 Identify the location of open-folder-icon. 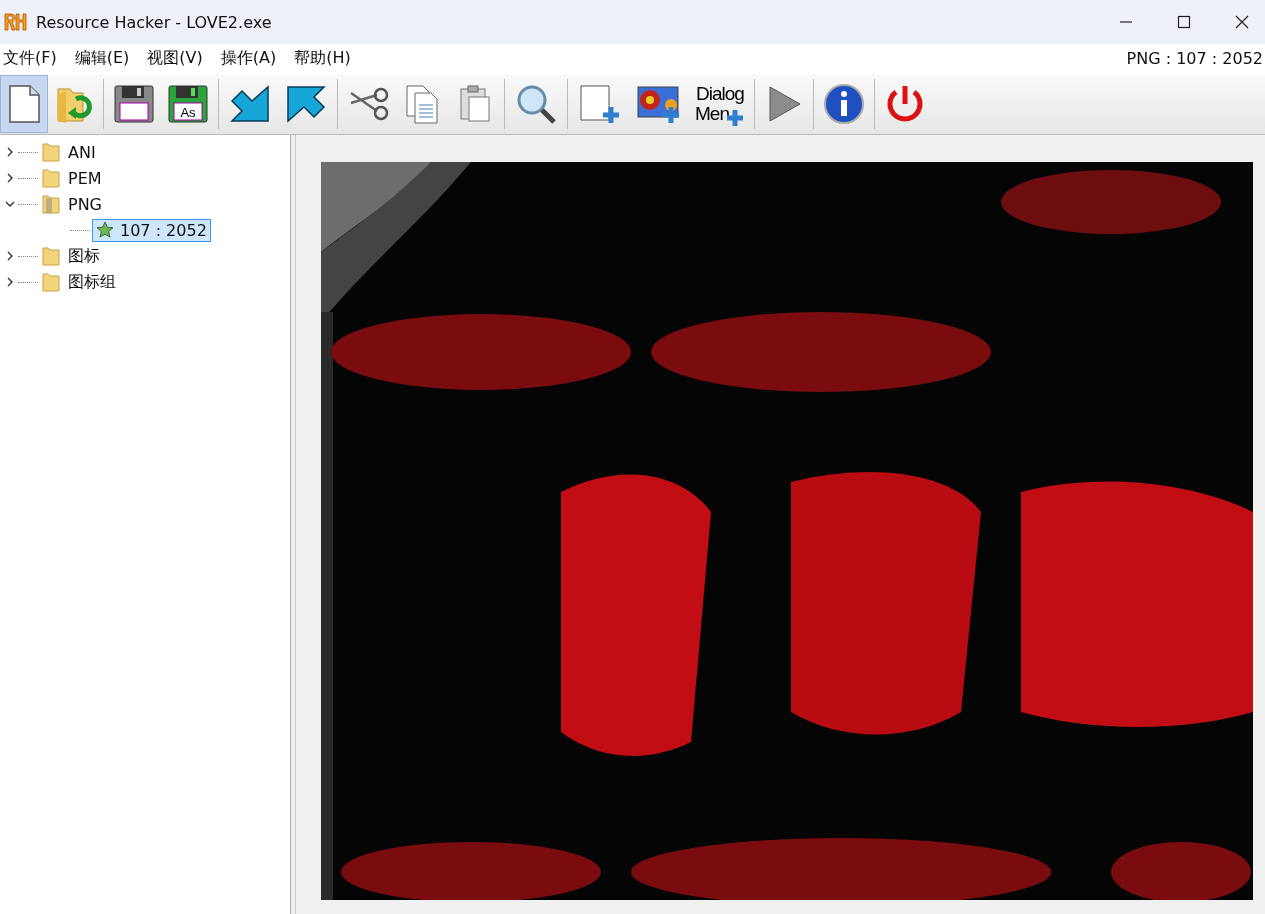
(51, 204).